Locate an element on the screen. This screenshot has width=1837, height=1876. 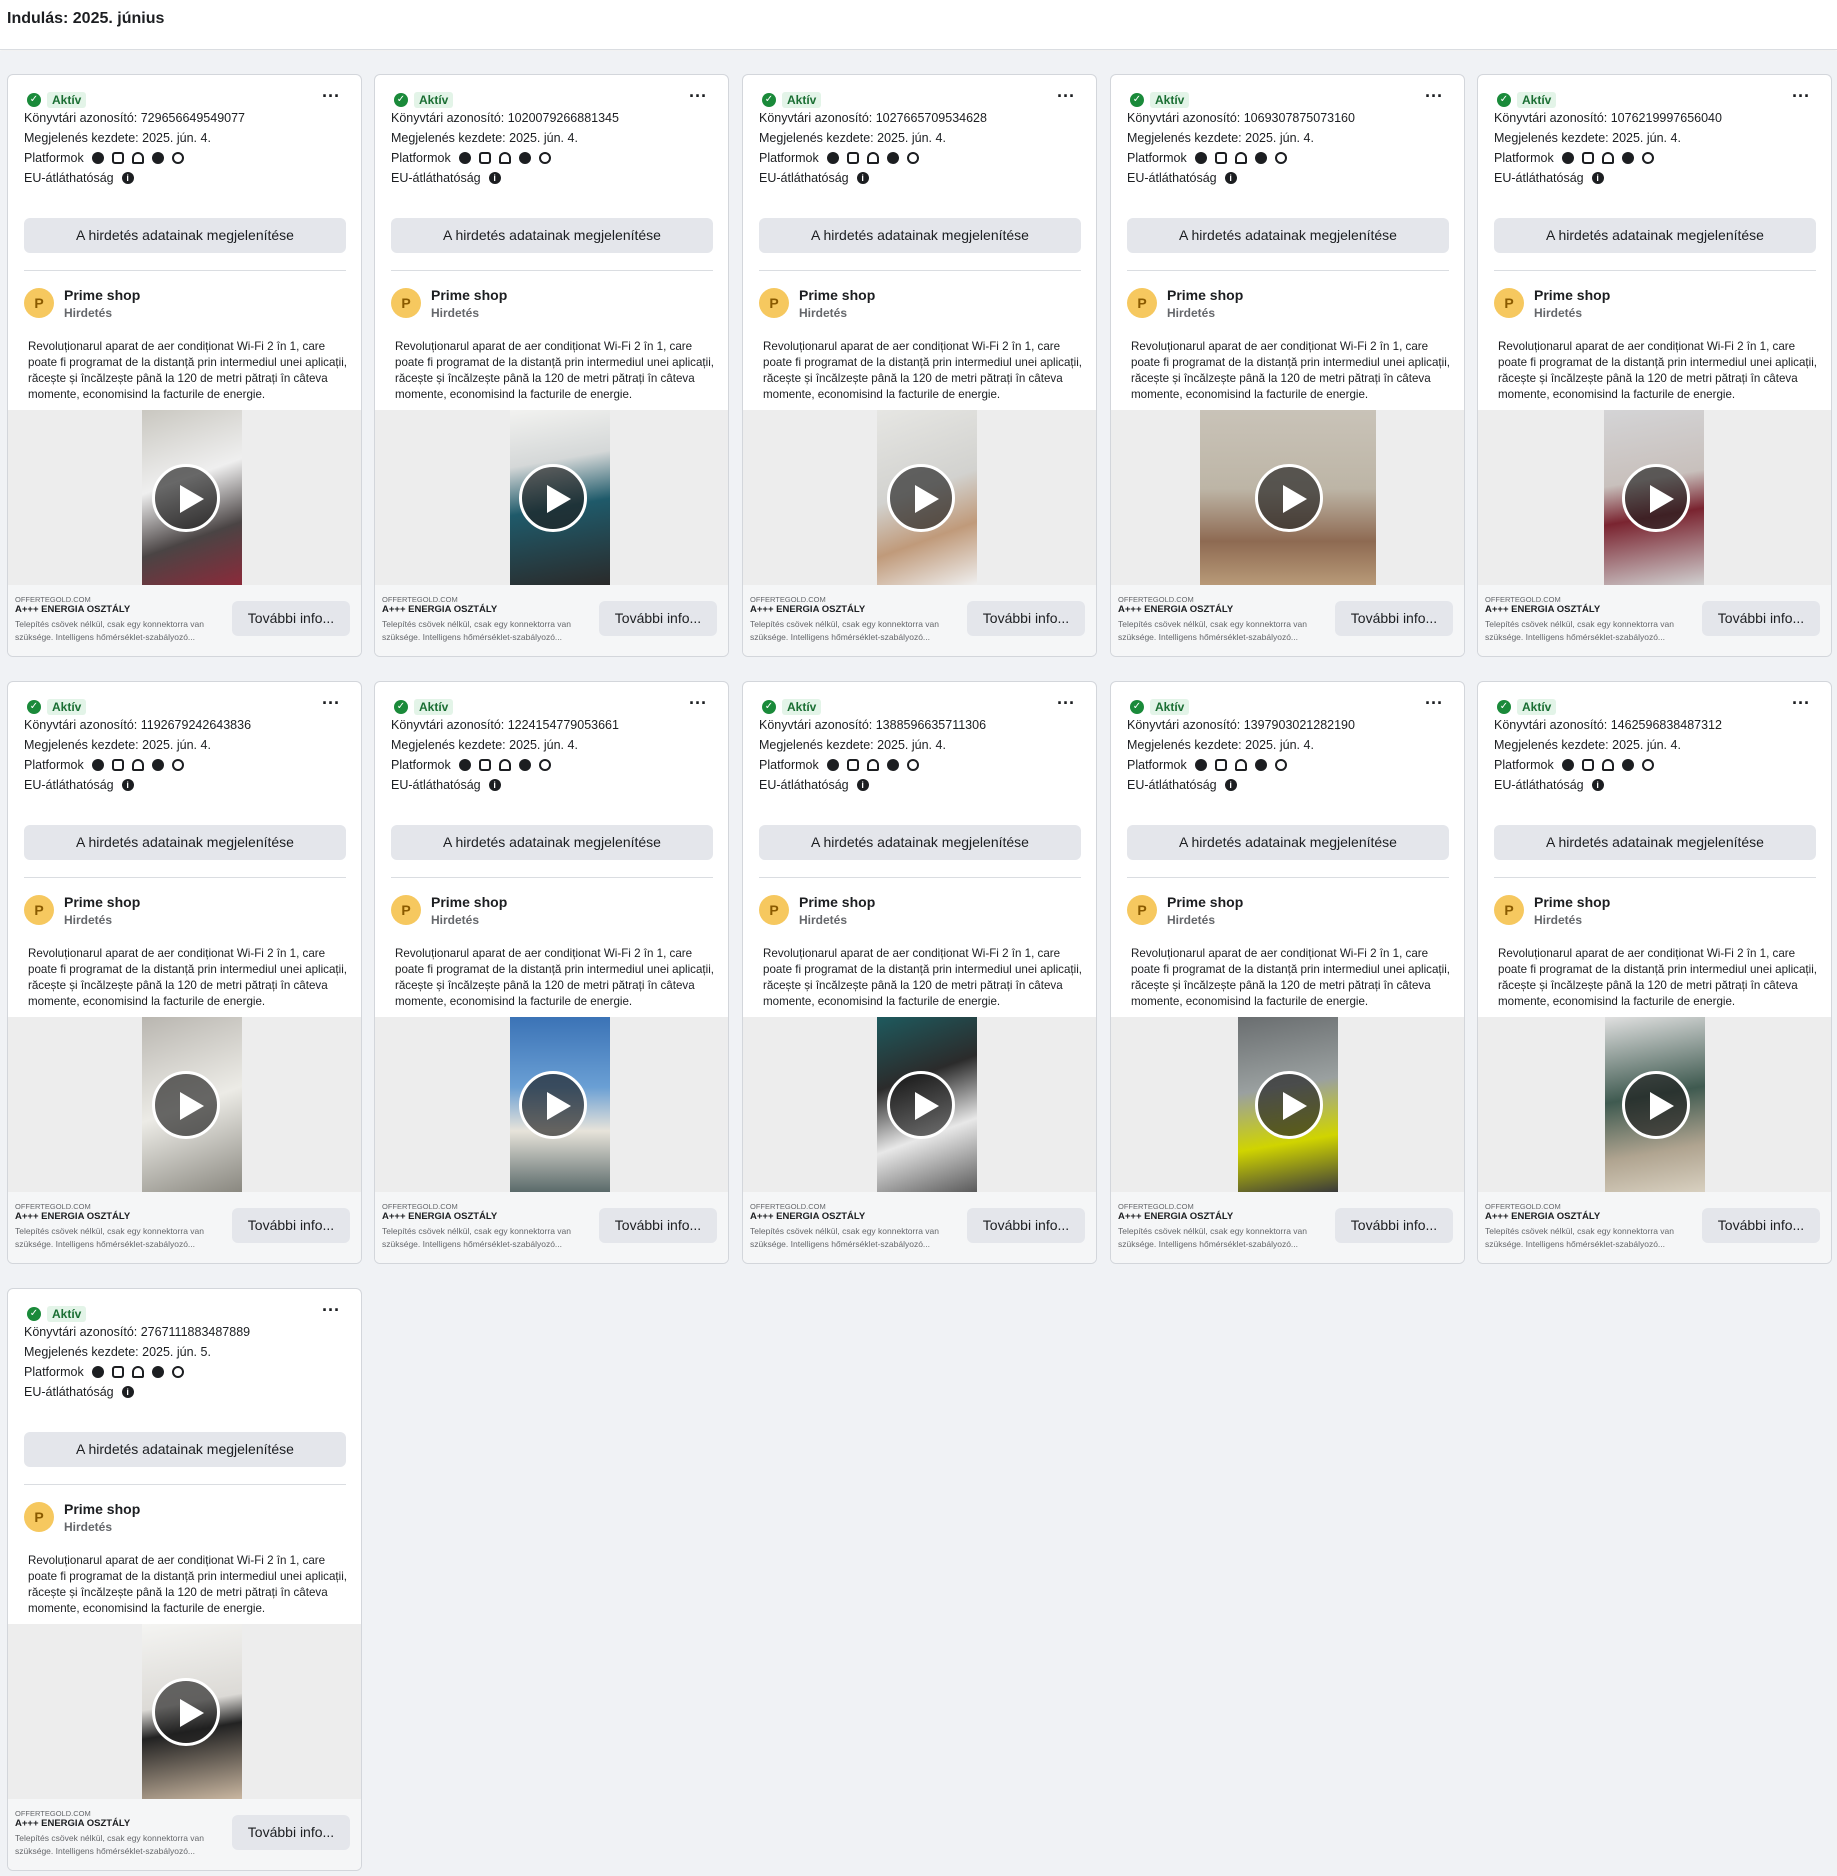
divider is located at coordinates (1288, 877).